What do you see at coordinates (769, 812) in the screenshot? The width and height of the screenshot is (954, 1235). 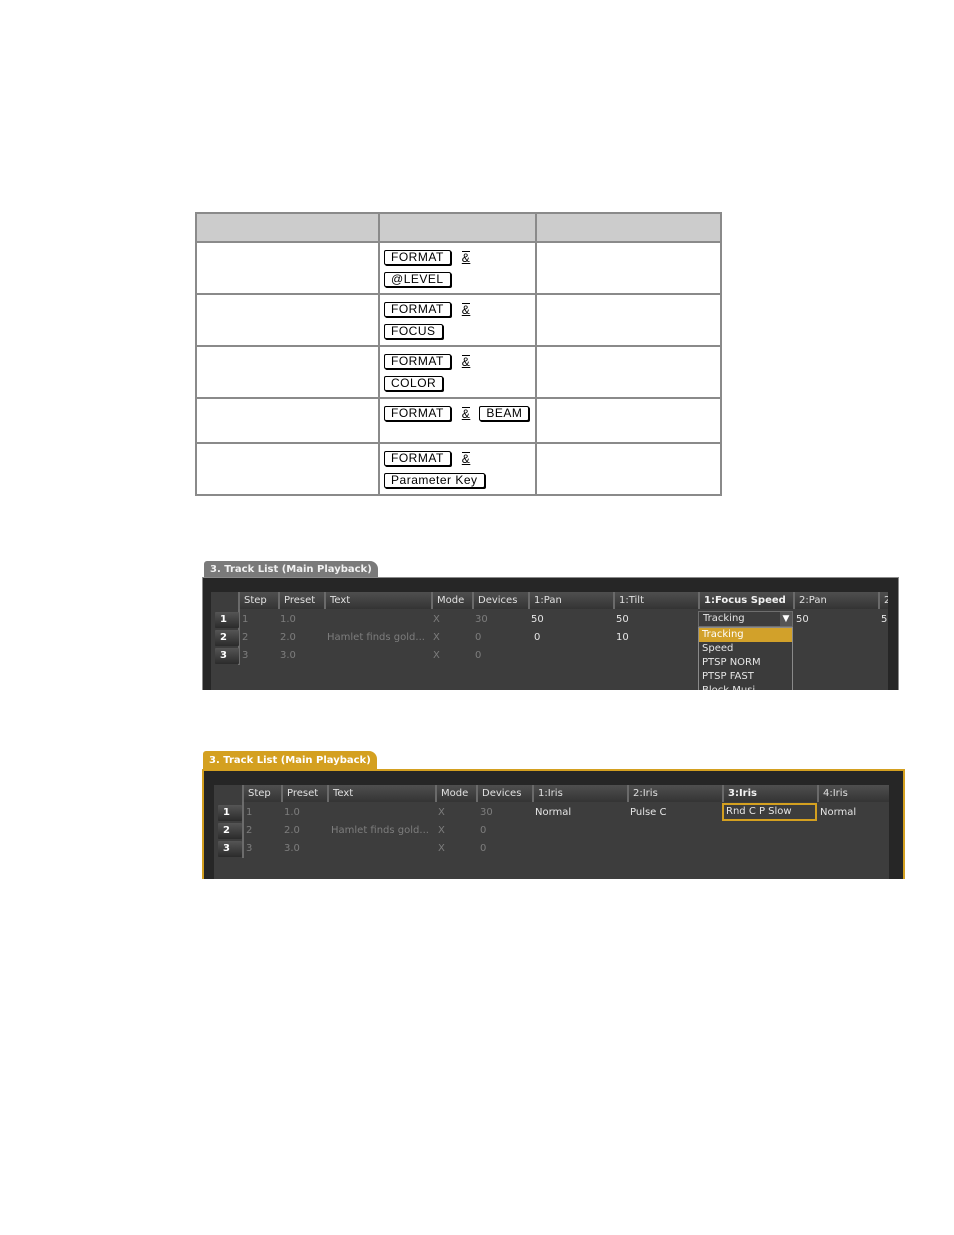 I see `iris3-cell-selected: Rnd C P Slow` at bounding box center [769, 812].